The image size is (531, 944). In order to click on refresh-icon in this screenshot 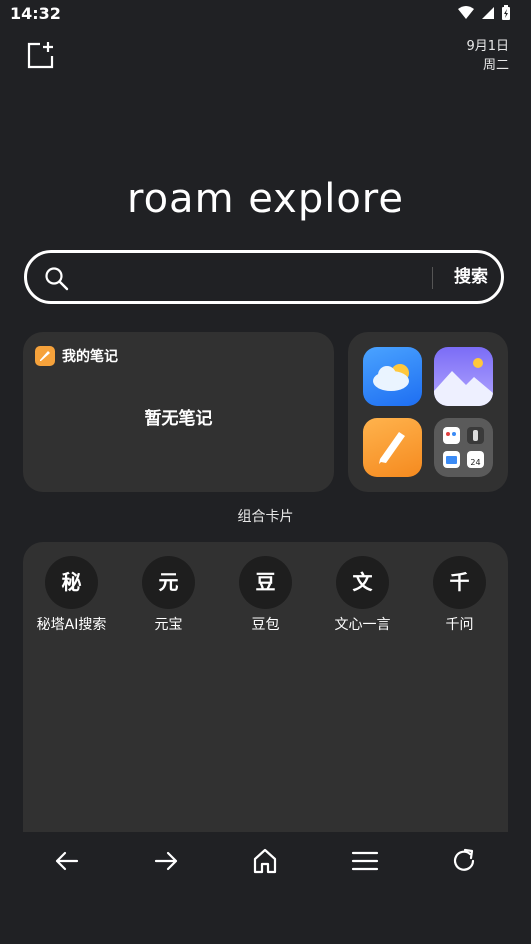, I will do `click(464, 861)`.